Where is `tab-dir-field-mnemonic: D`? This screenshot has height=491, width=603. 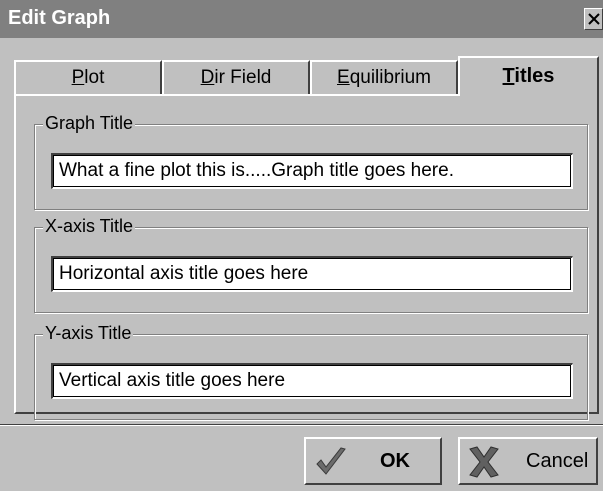
tab-dir-field-mnemonic: D is located at coordinates (207, 77).